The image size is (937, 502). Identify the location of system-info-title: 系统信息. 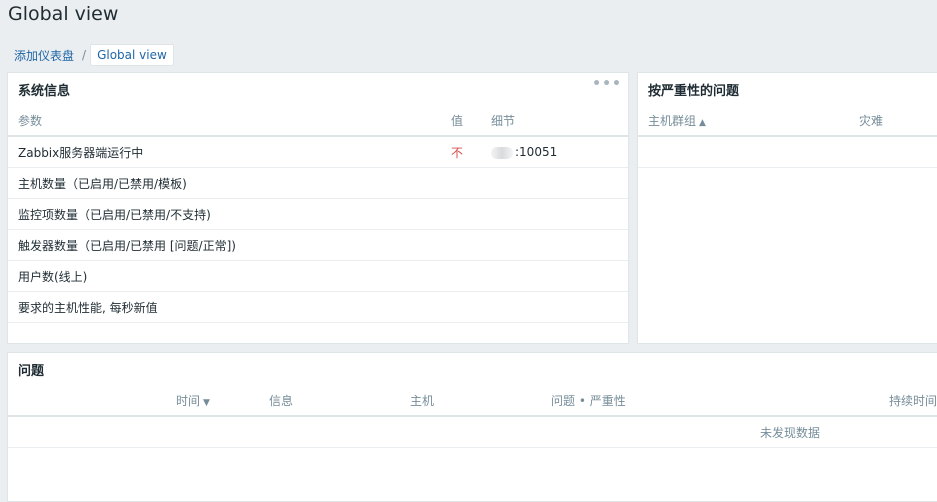
(44, 91).